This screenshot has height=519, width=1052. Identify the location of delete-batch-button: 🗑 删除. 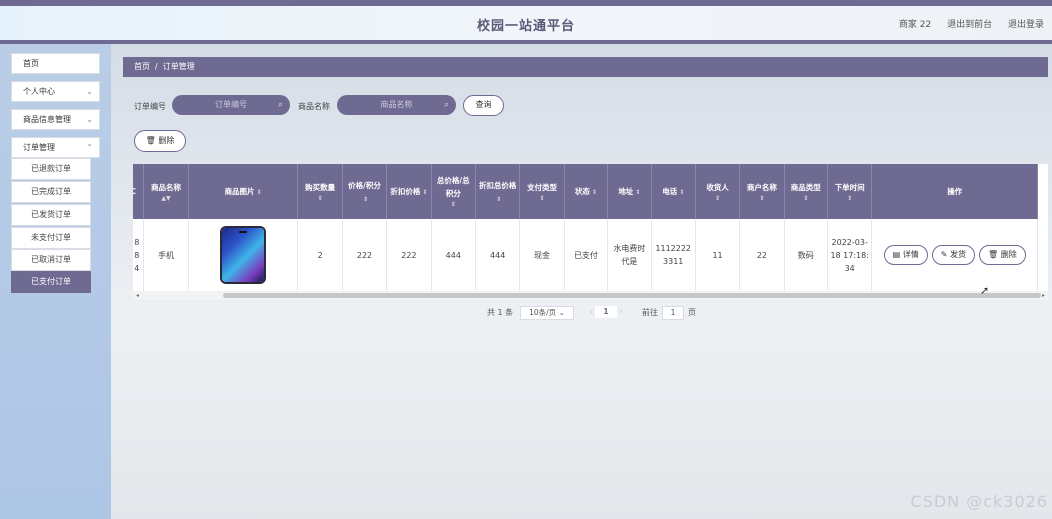
(160, 141).